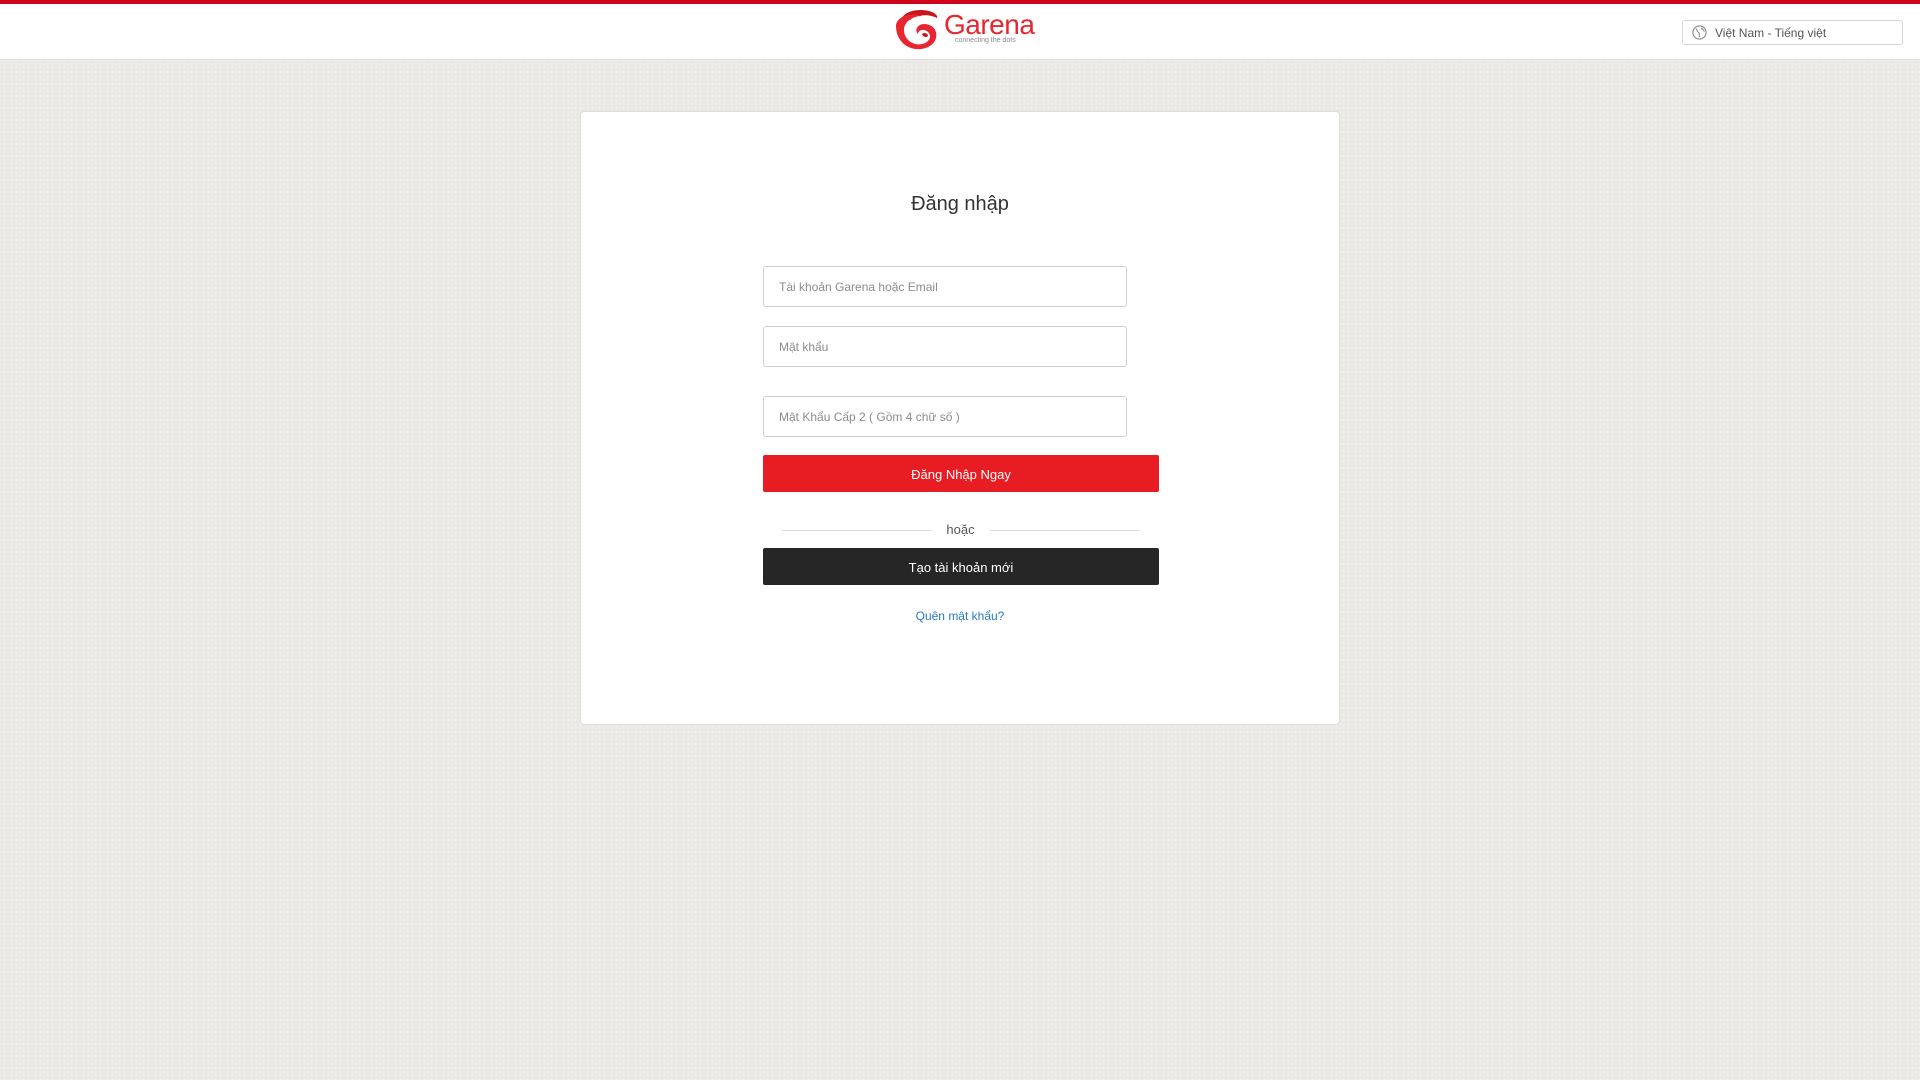 The image size is (1920, 1080). I want to click on divider-line-left, so click(856, 530).